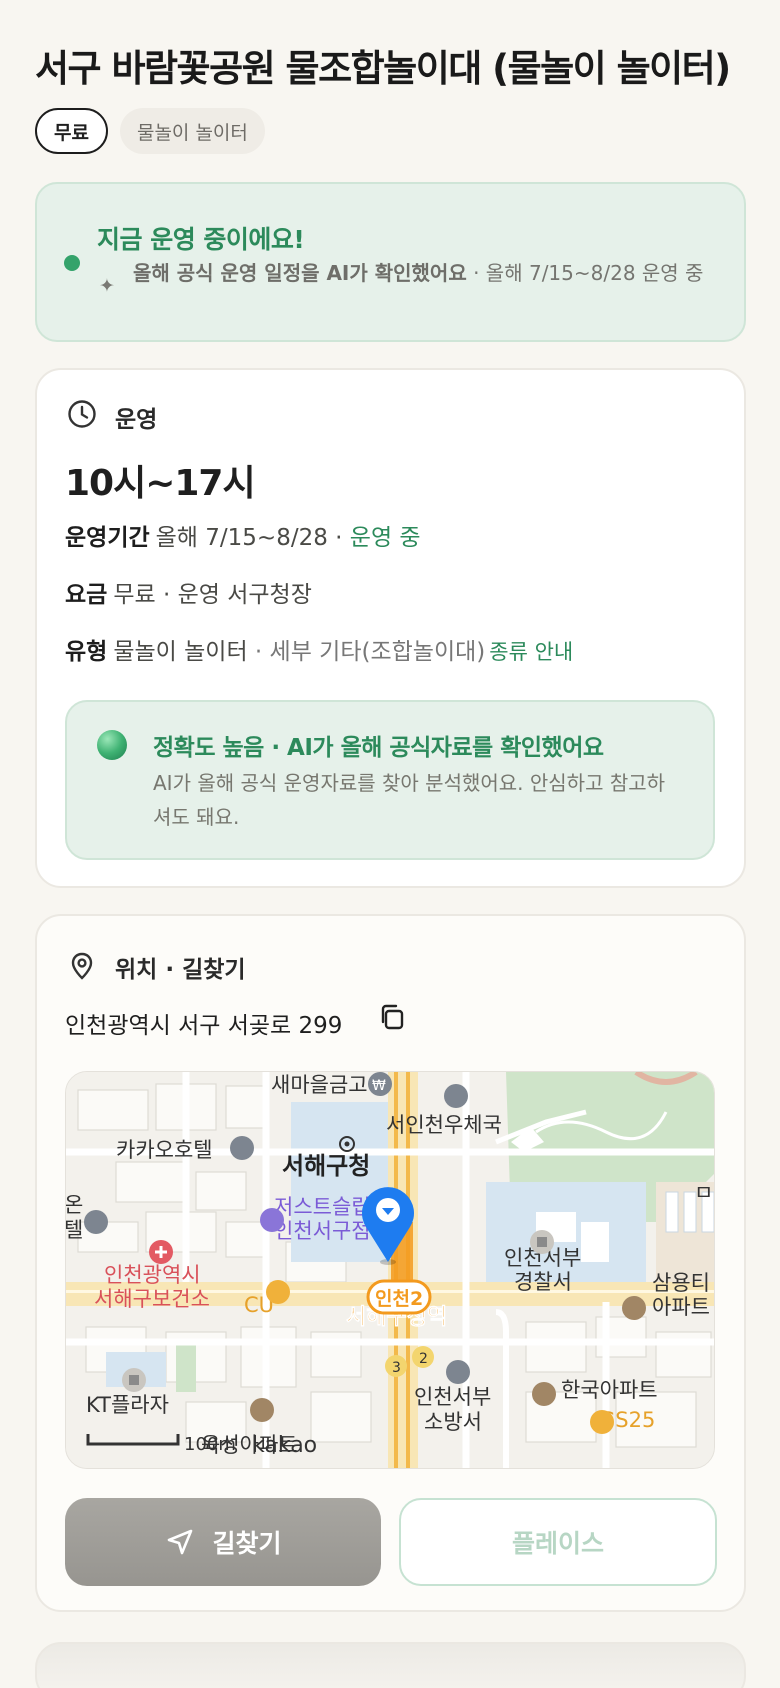 This screenshot has height=1688, width=780. I want to click on location-pin-icon, so click(82, 966).